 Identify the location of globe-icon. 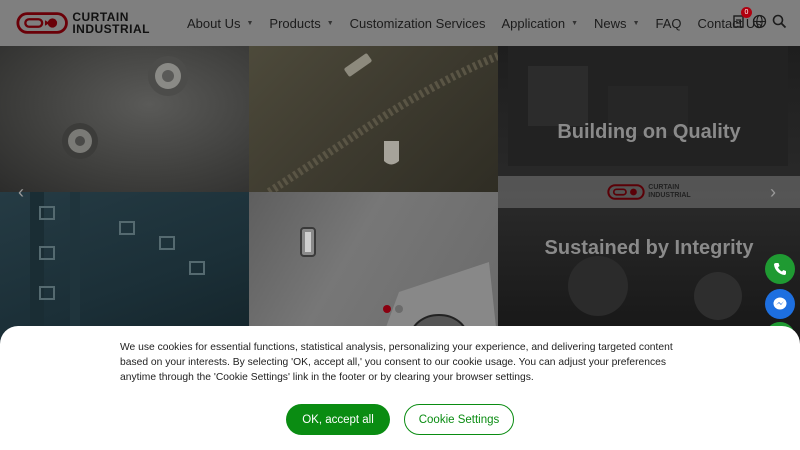
(759, 21).